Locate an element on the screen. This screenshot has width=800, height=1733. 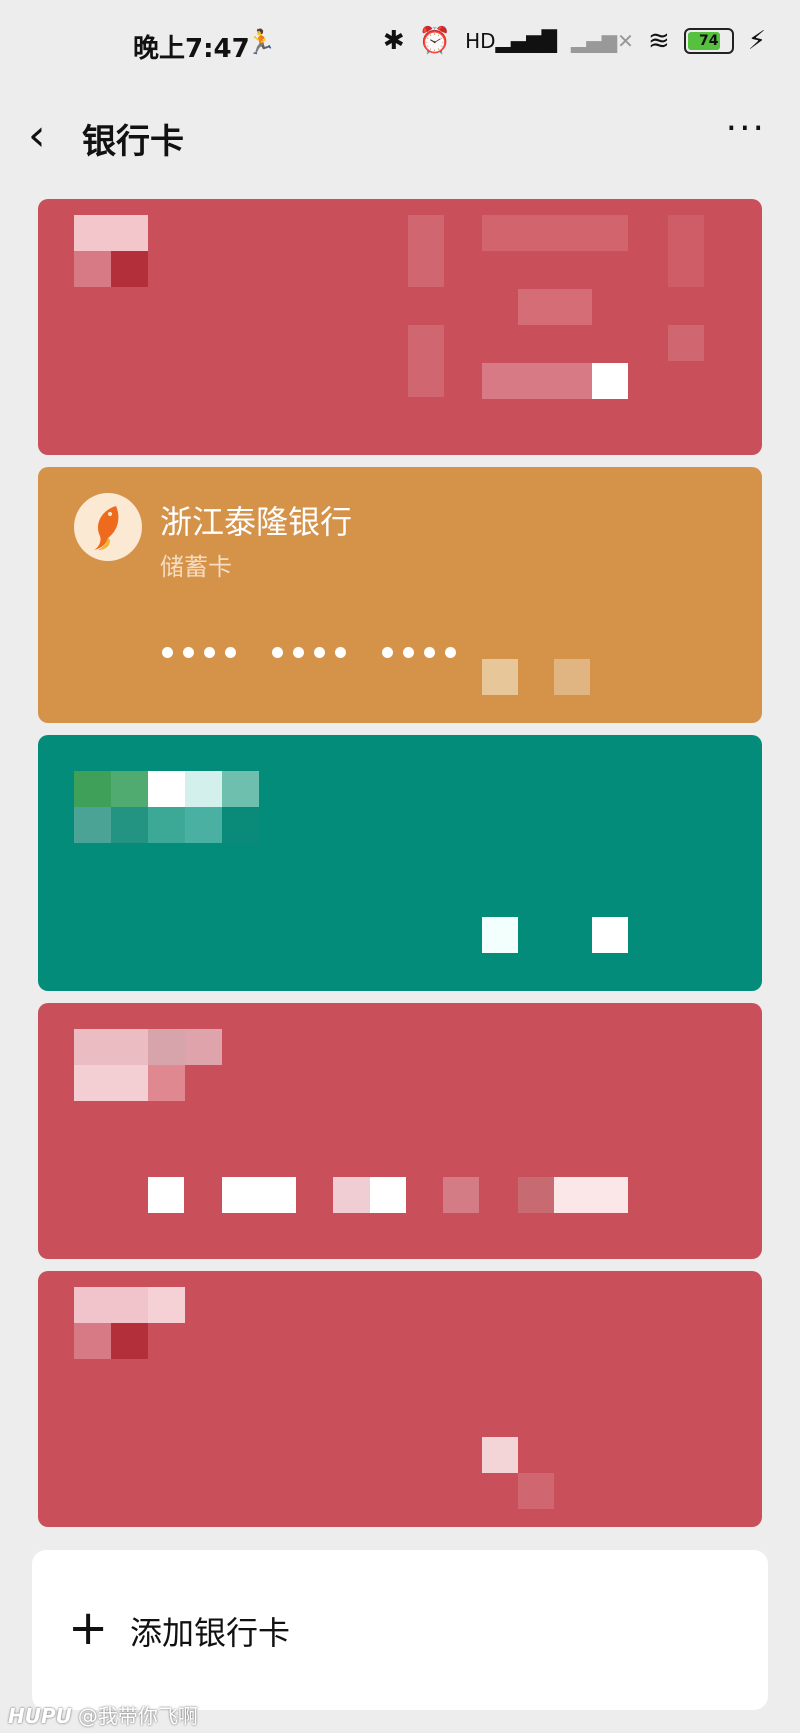
chevron-left-icon: ‹ is located at coordinates (37, 135).